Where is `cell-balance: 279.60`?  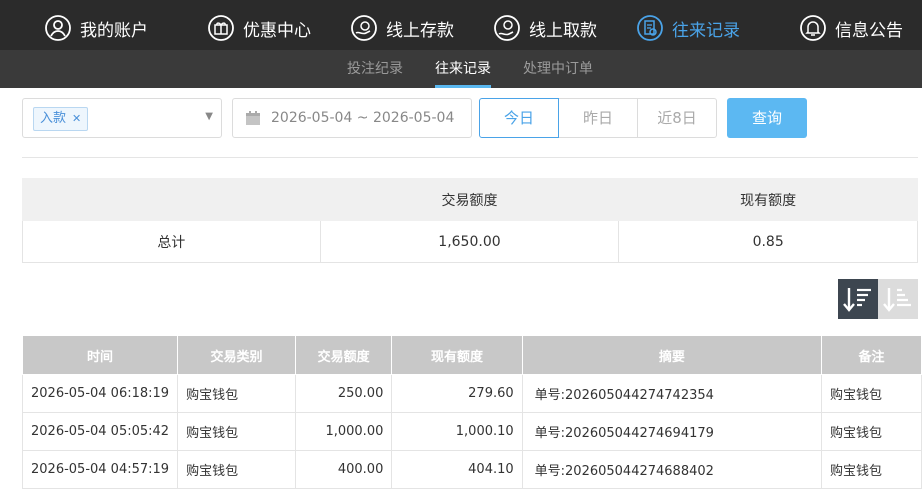
cell-balance: 279.60 is located at coordinates (457, 393).